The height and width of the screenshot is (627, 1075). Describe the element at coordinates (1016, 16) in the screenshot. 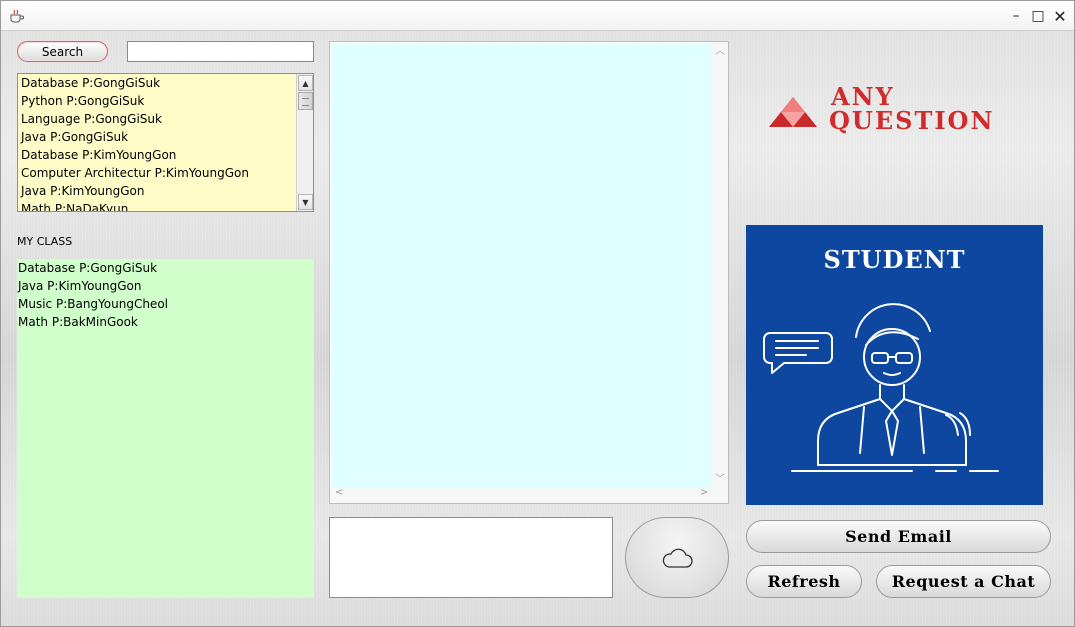

I see `minimize-button: –` at that location.